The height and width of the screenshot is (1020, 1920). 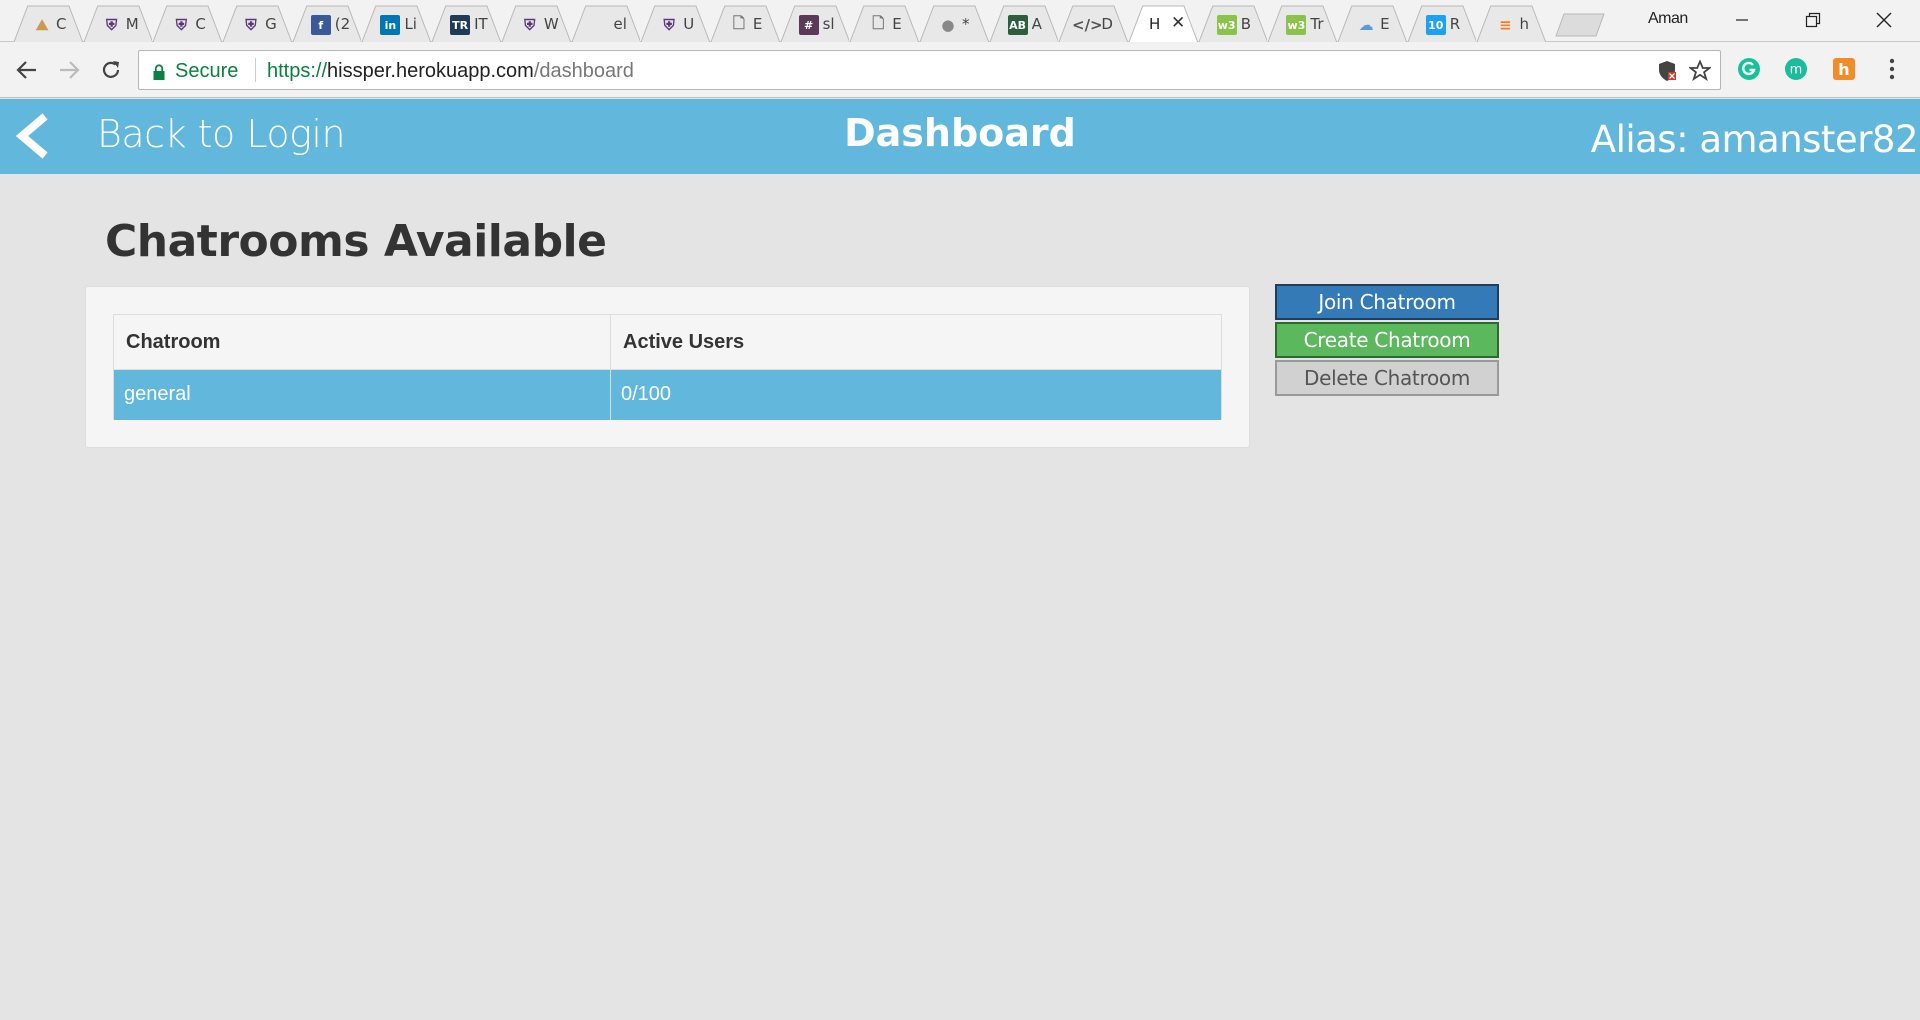 What do you see at coordinates (1303, 23) in the screenshot?
I see `browser-tab: w3 Tr` at bounding box center [1303, 23].